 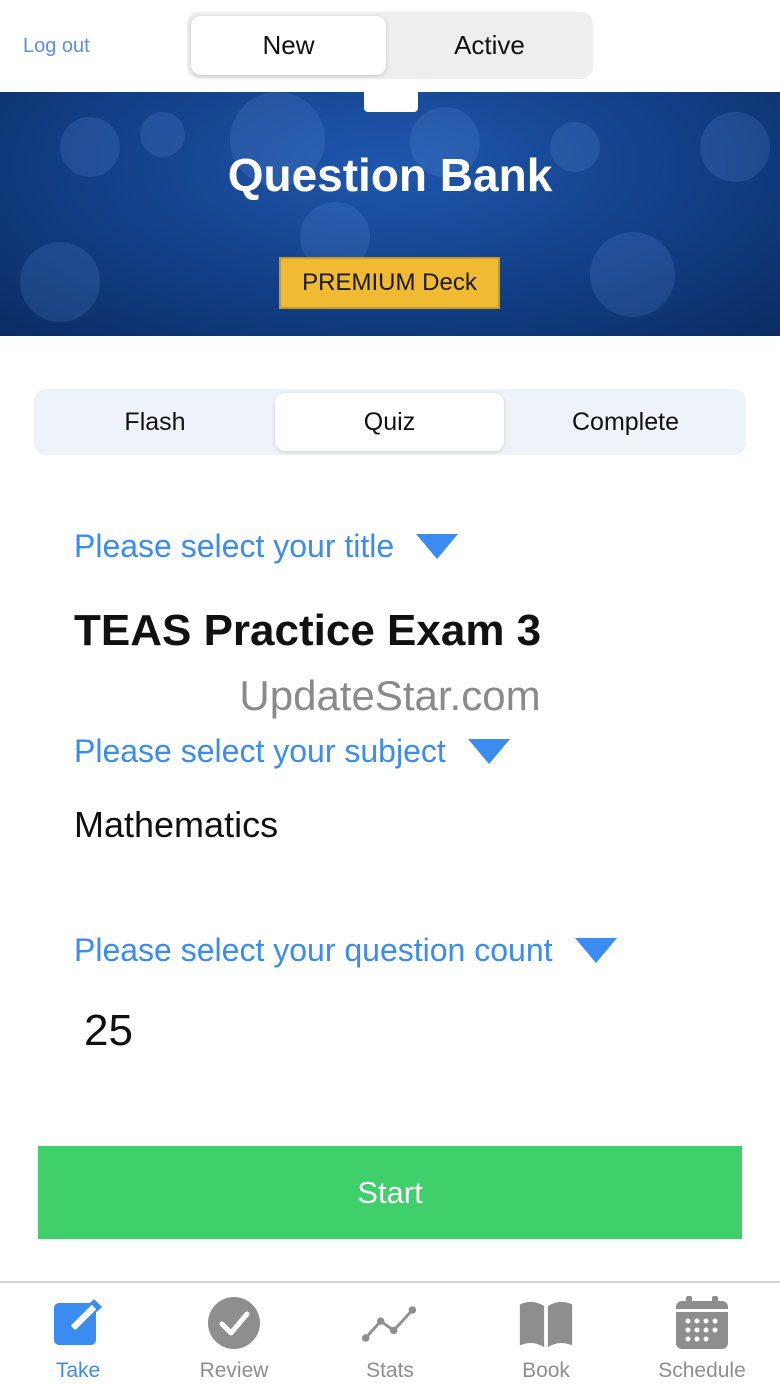 What do you see at coordinates (108, 1030) in the screenshot?
I see `selected-question-count-value: 25` at bounding box center [108, 1030].